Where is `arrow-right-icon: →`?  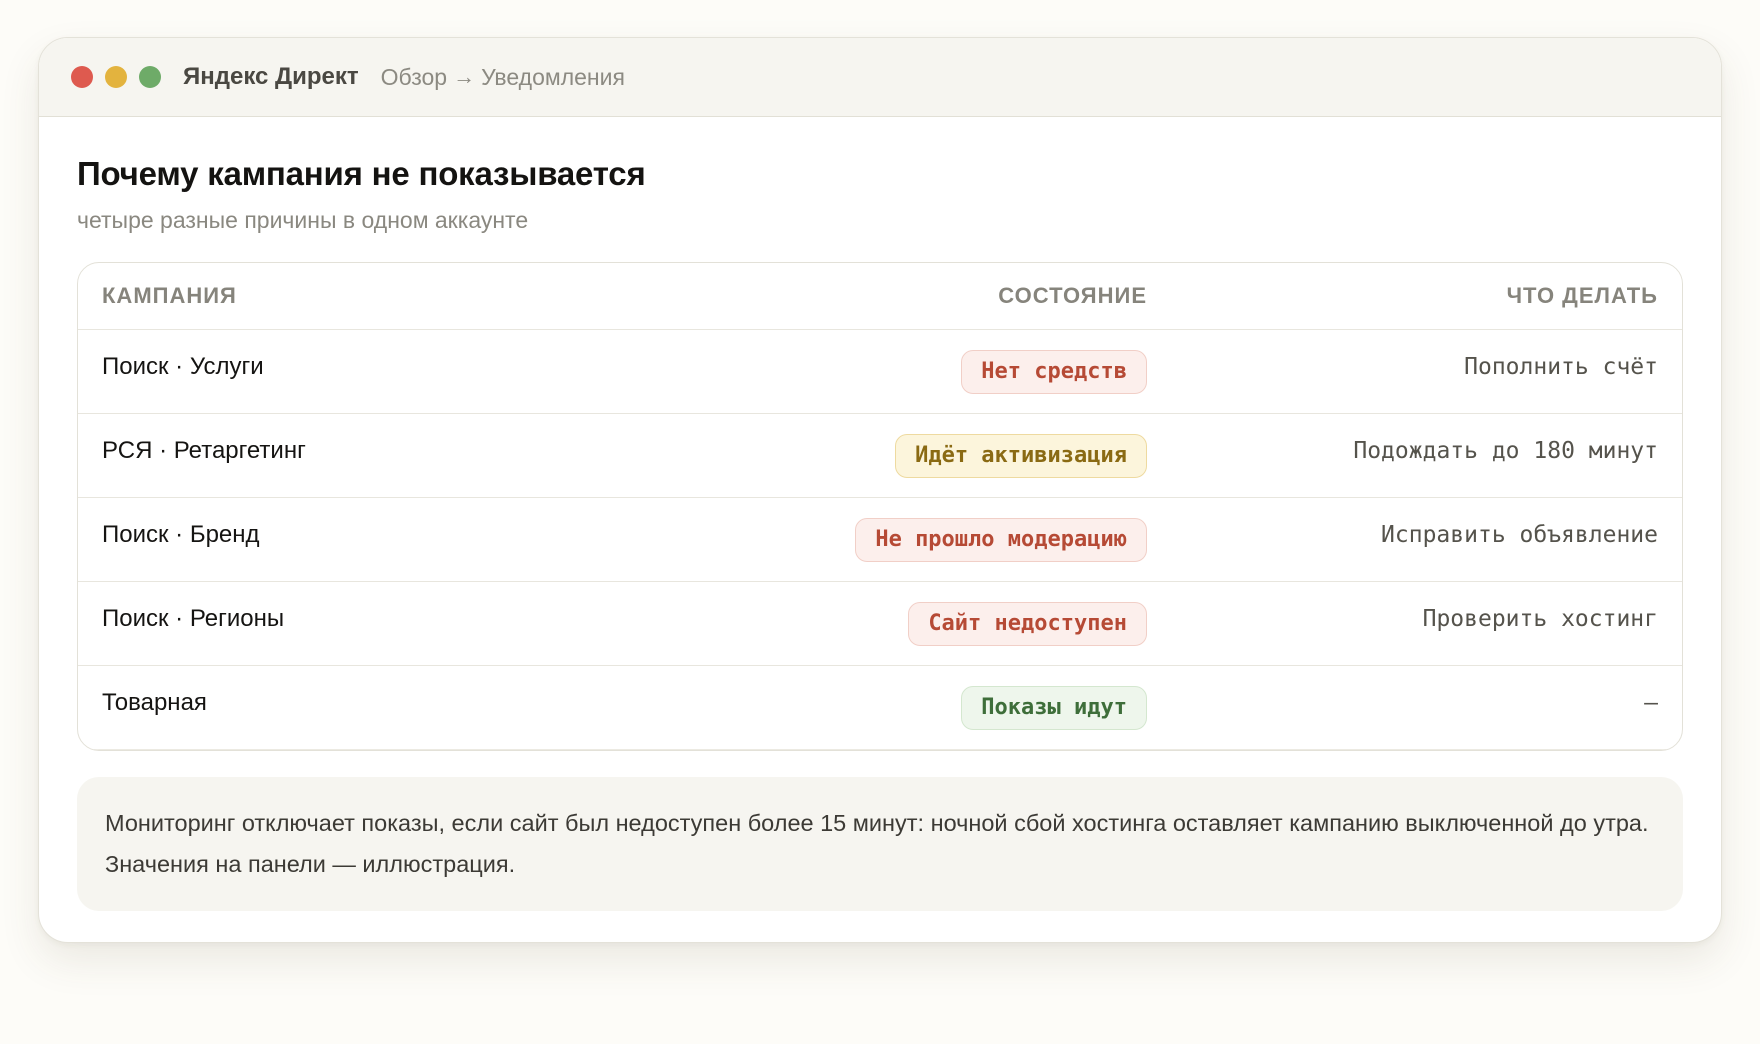 arrow-right-icon: → is located at coordinates (464, 76).